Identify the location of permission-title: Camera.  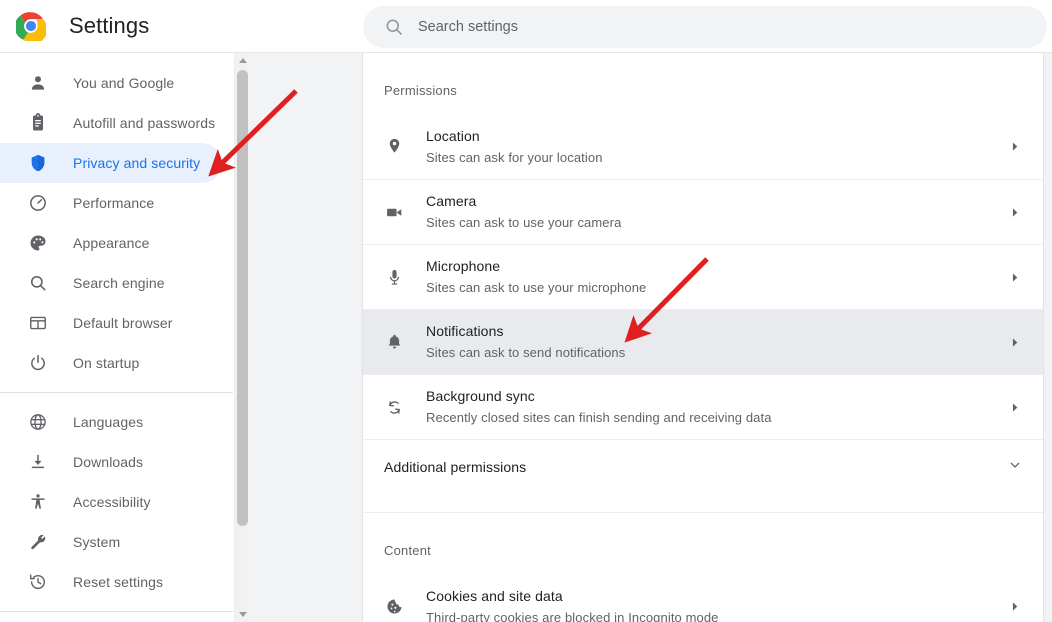
(451, 201).